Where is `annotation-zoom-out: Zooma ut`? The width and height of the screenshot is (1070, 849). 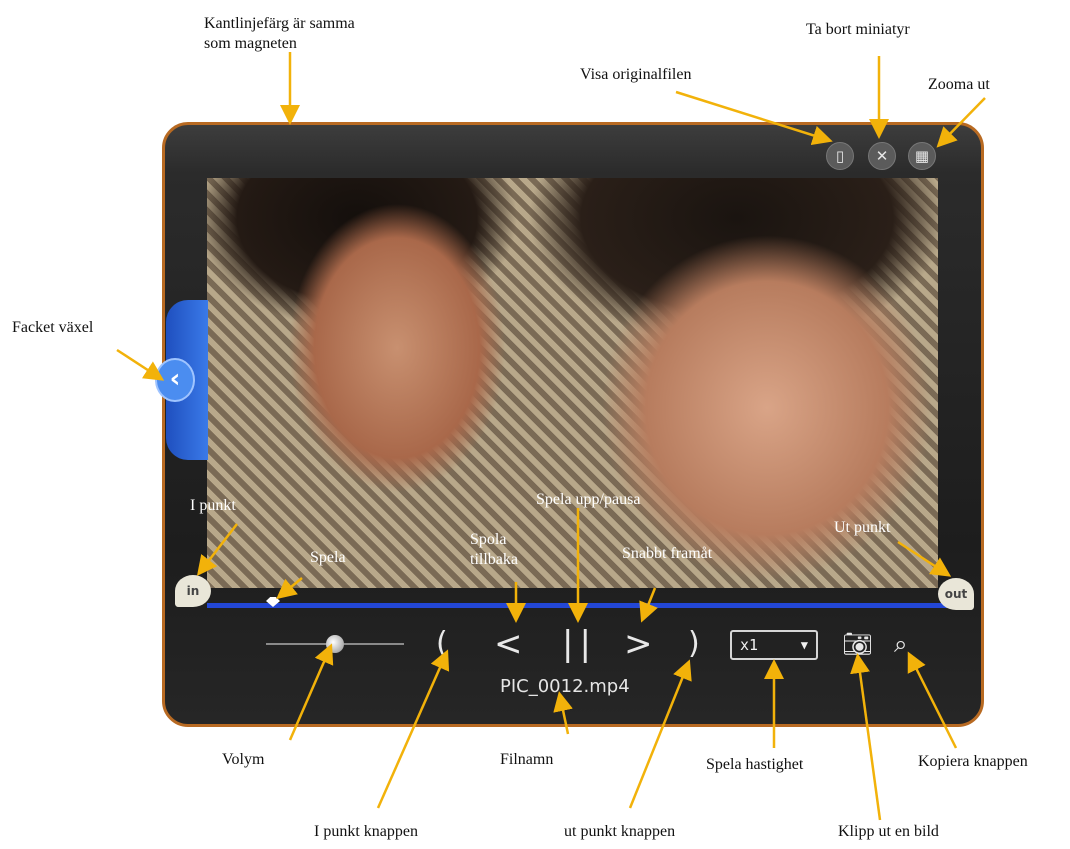
annotation-zoom-out: Zooma ut is located at coordinates (959, 84).